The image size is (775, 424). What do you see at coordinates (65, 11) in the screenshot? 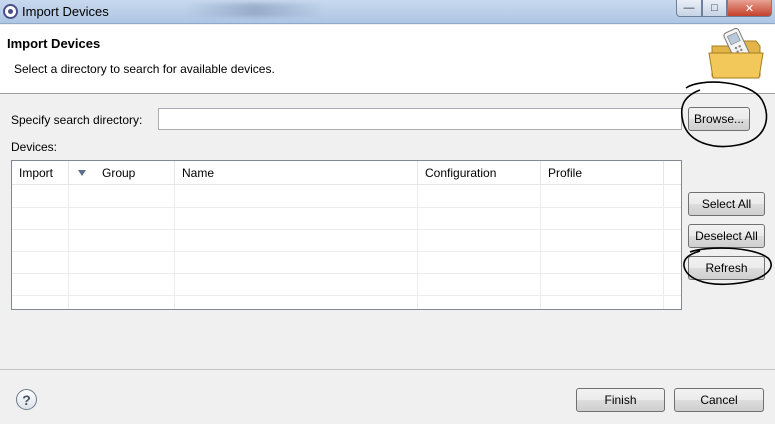
I see `window-title: Import Devices` at bounding box center [65, 11].